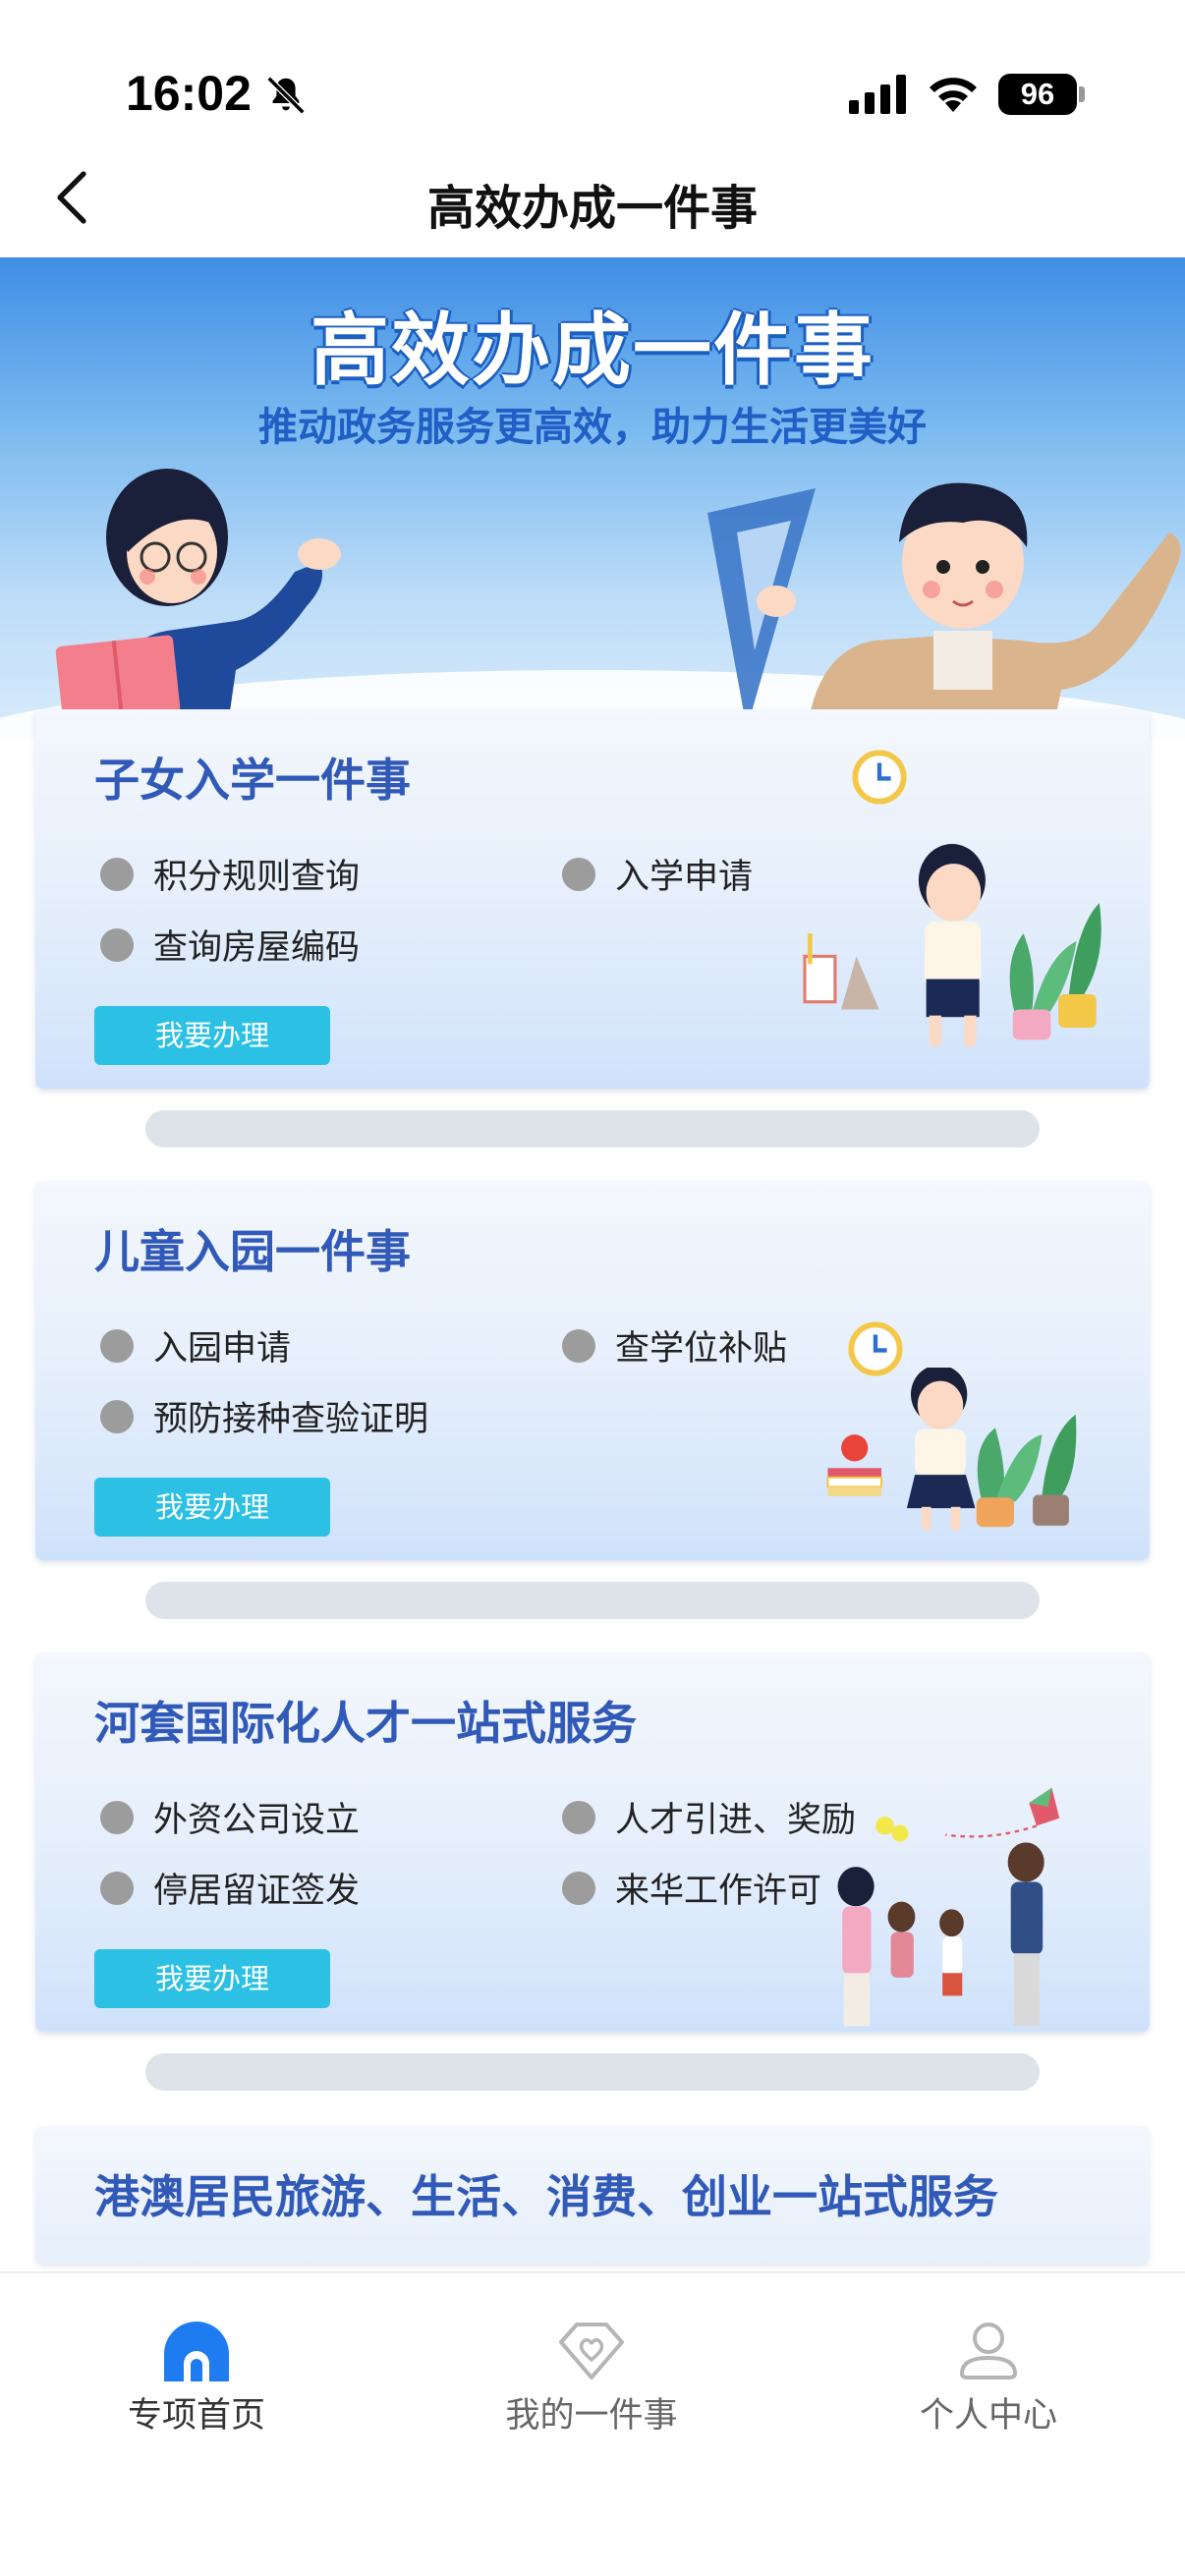 Image resolution: width=1185 pixels, height=2576 pixels. What do you see at coordinates (592, 2416) in the screenshot?
I see `tab-label: 我的一件事` at bounding box center [592, 2416].